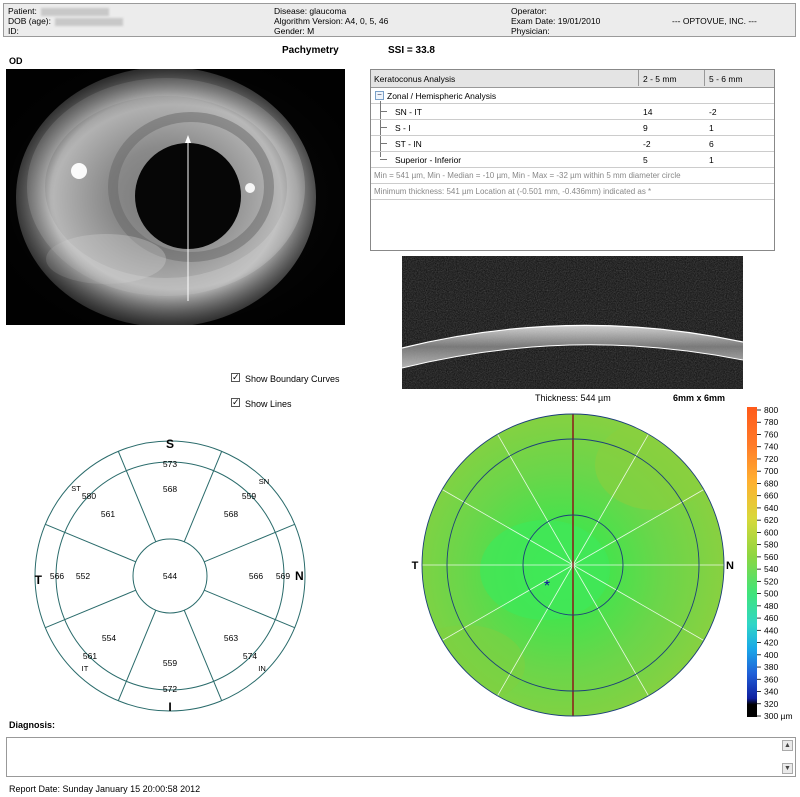  I want to click on eye-image, so click(175, 197).